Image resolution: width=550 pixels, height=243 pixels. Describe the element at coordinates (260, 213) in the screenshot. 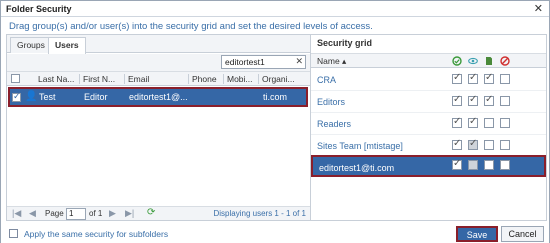

I see `pager-display-text: Displaying users 1 - 1 of 1` at that location.